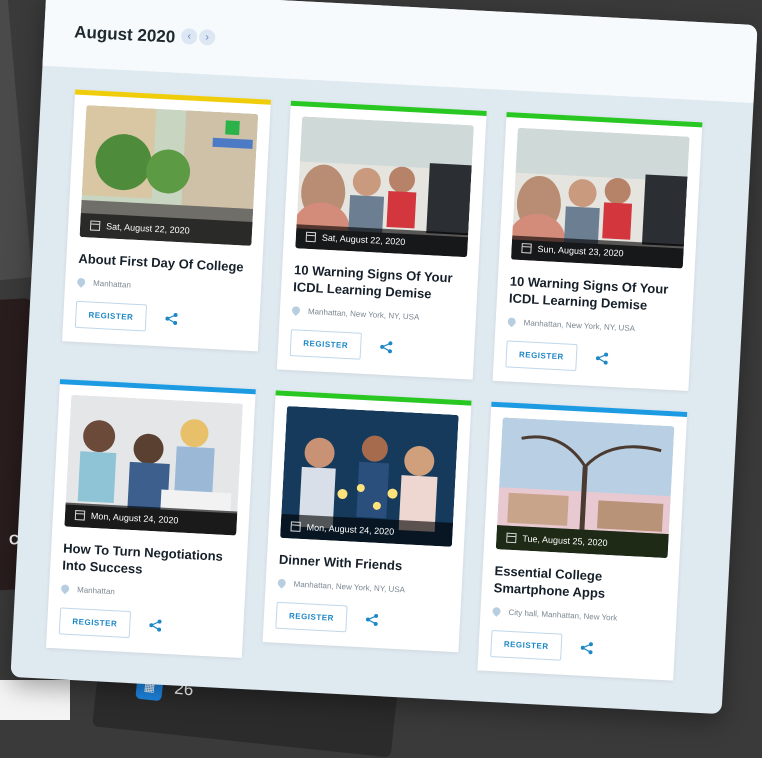 This screenshot has height=758, width=762. I want to click on event-location-text: City hall, Manhattan, New York, so click(563, 615).